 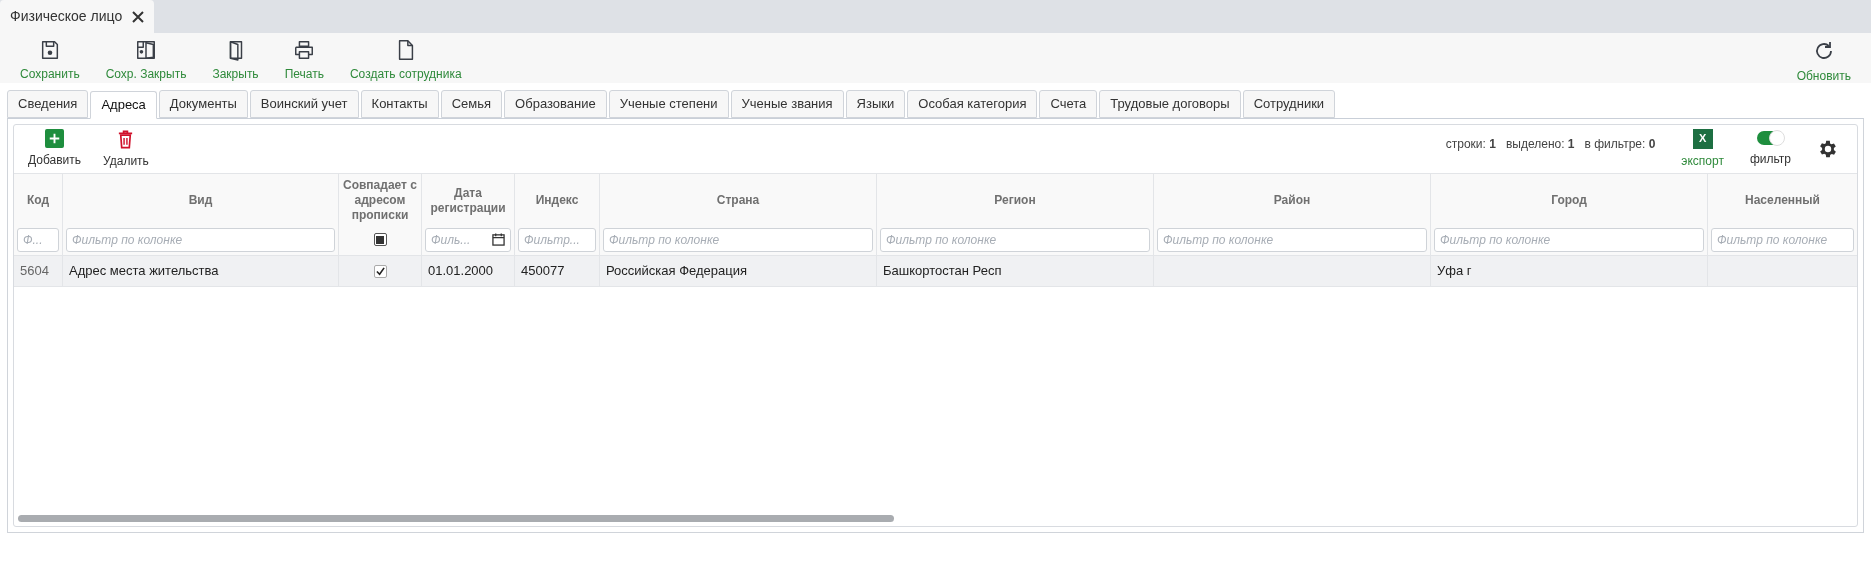 I want to click on toolbar-button: Обновить, so click(x=1823, y=62).